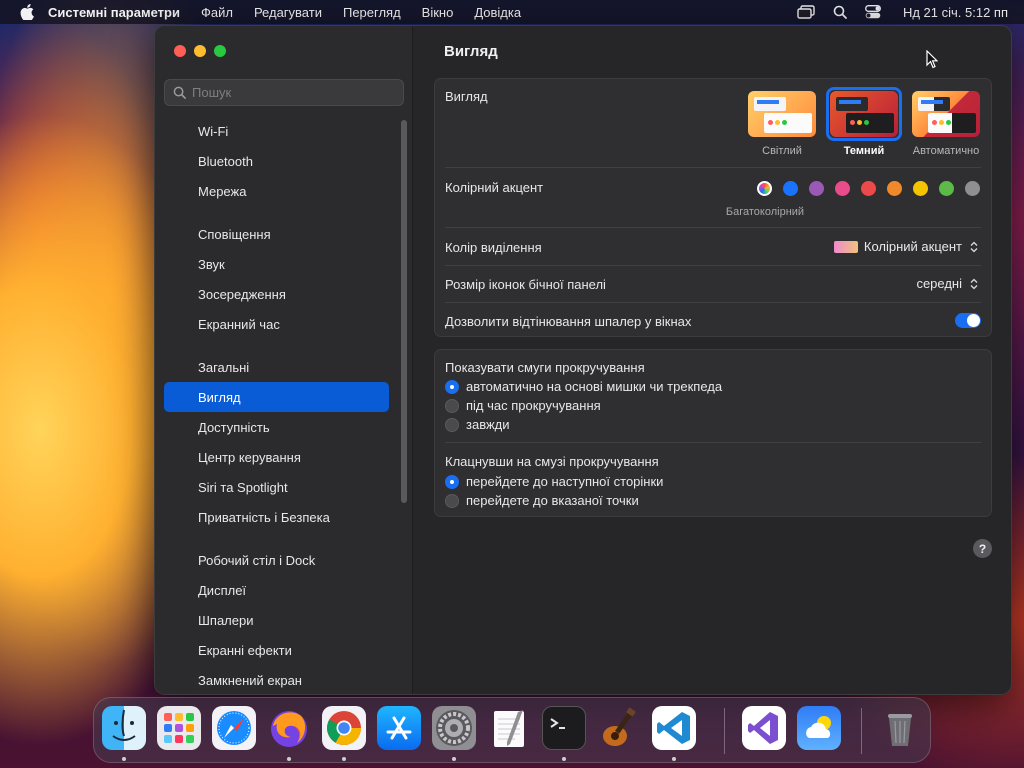 This screenshot has height=768, width=1024. What do you see at coordinates (276, 590) in the screenshot?
I see `sidebar-item-displays: Дисплеї` at bounding box center [276, 590].